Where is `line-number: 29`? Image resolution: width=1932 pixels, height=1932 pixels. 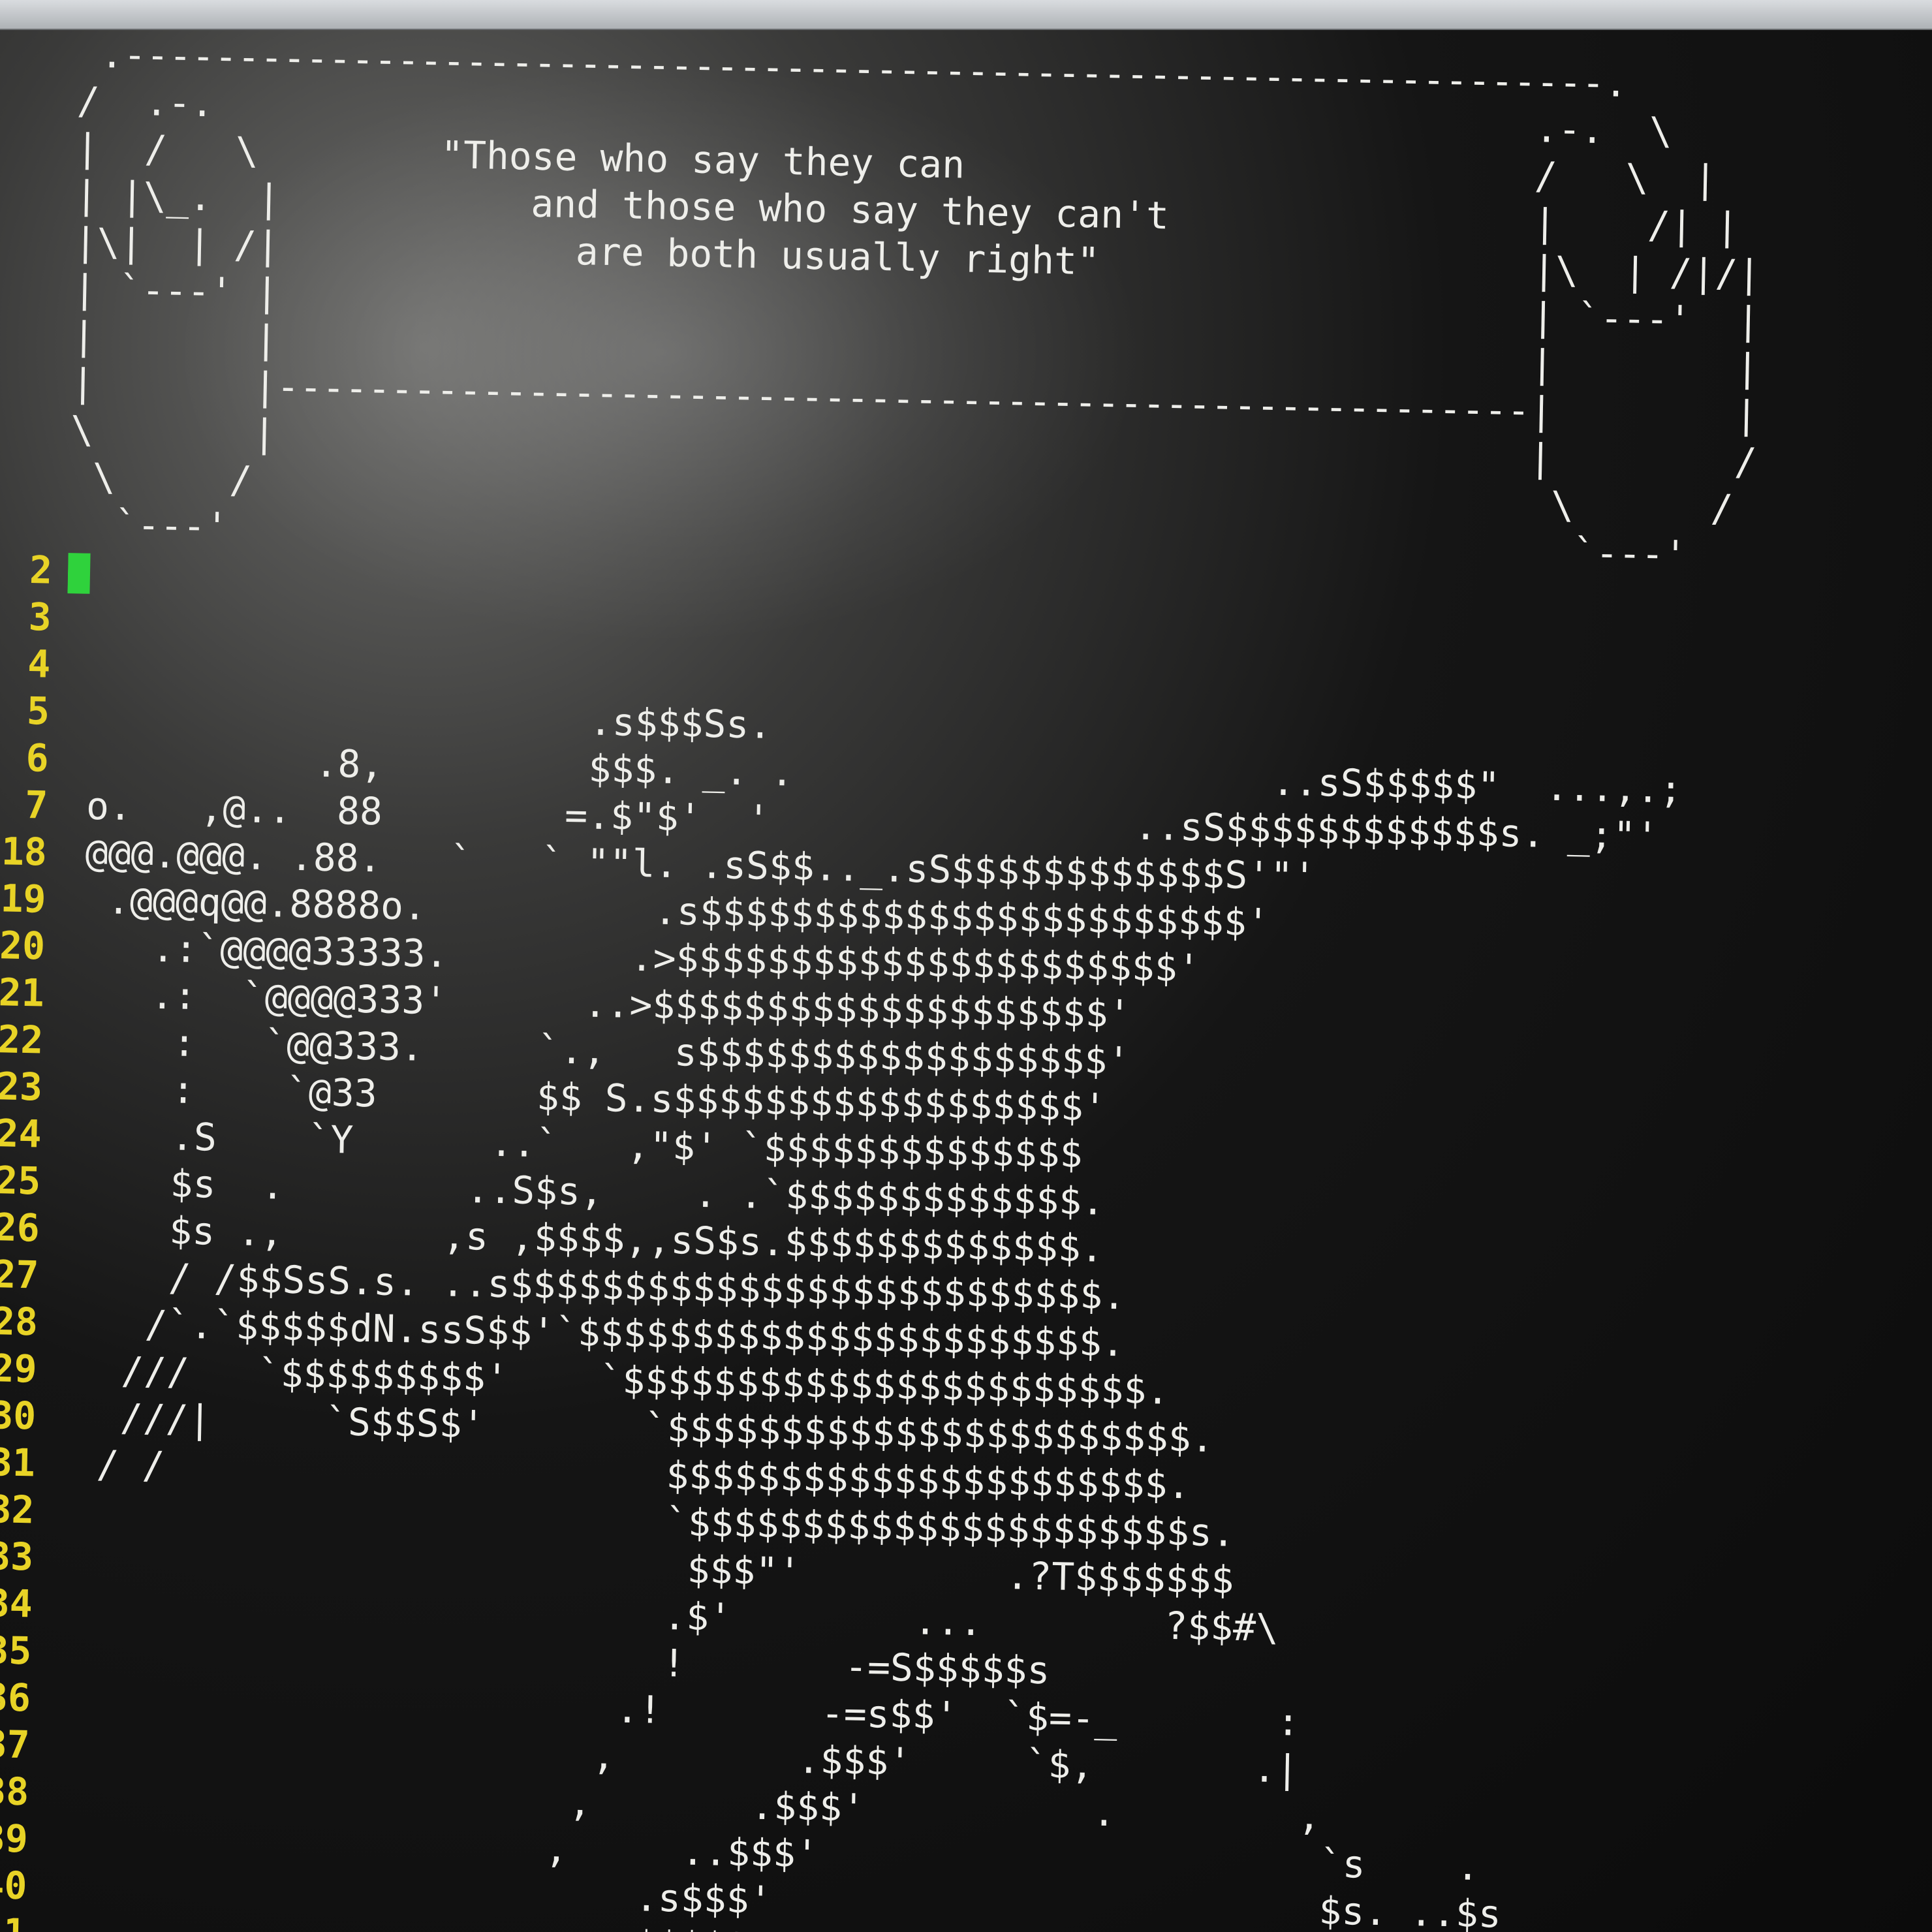
line-number: 29 is located at coordinates (19, 1369).